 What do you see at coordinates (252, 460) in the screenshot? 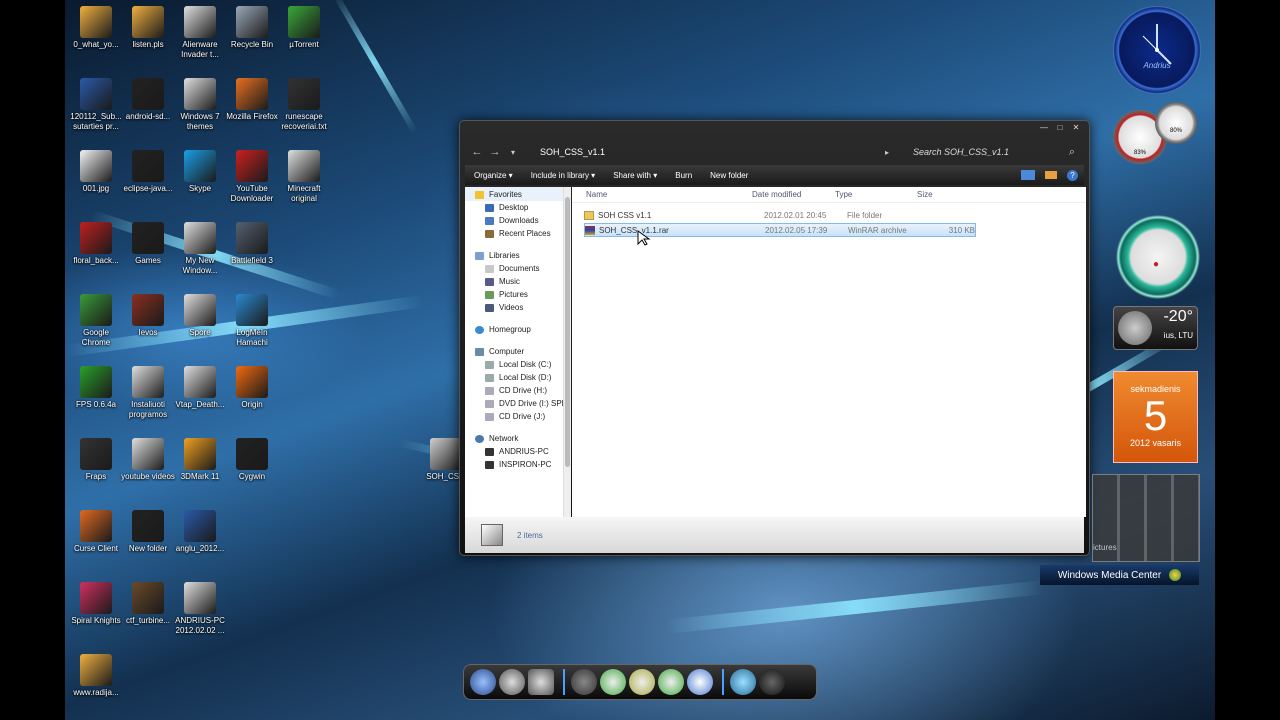
I see `desktop-icon: Cygwin` at bounding box center [252, 460].